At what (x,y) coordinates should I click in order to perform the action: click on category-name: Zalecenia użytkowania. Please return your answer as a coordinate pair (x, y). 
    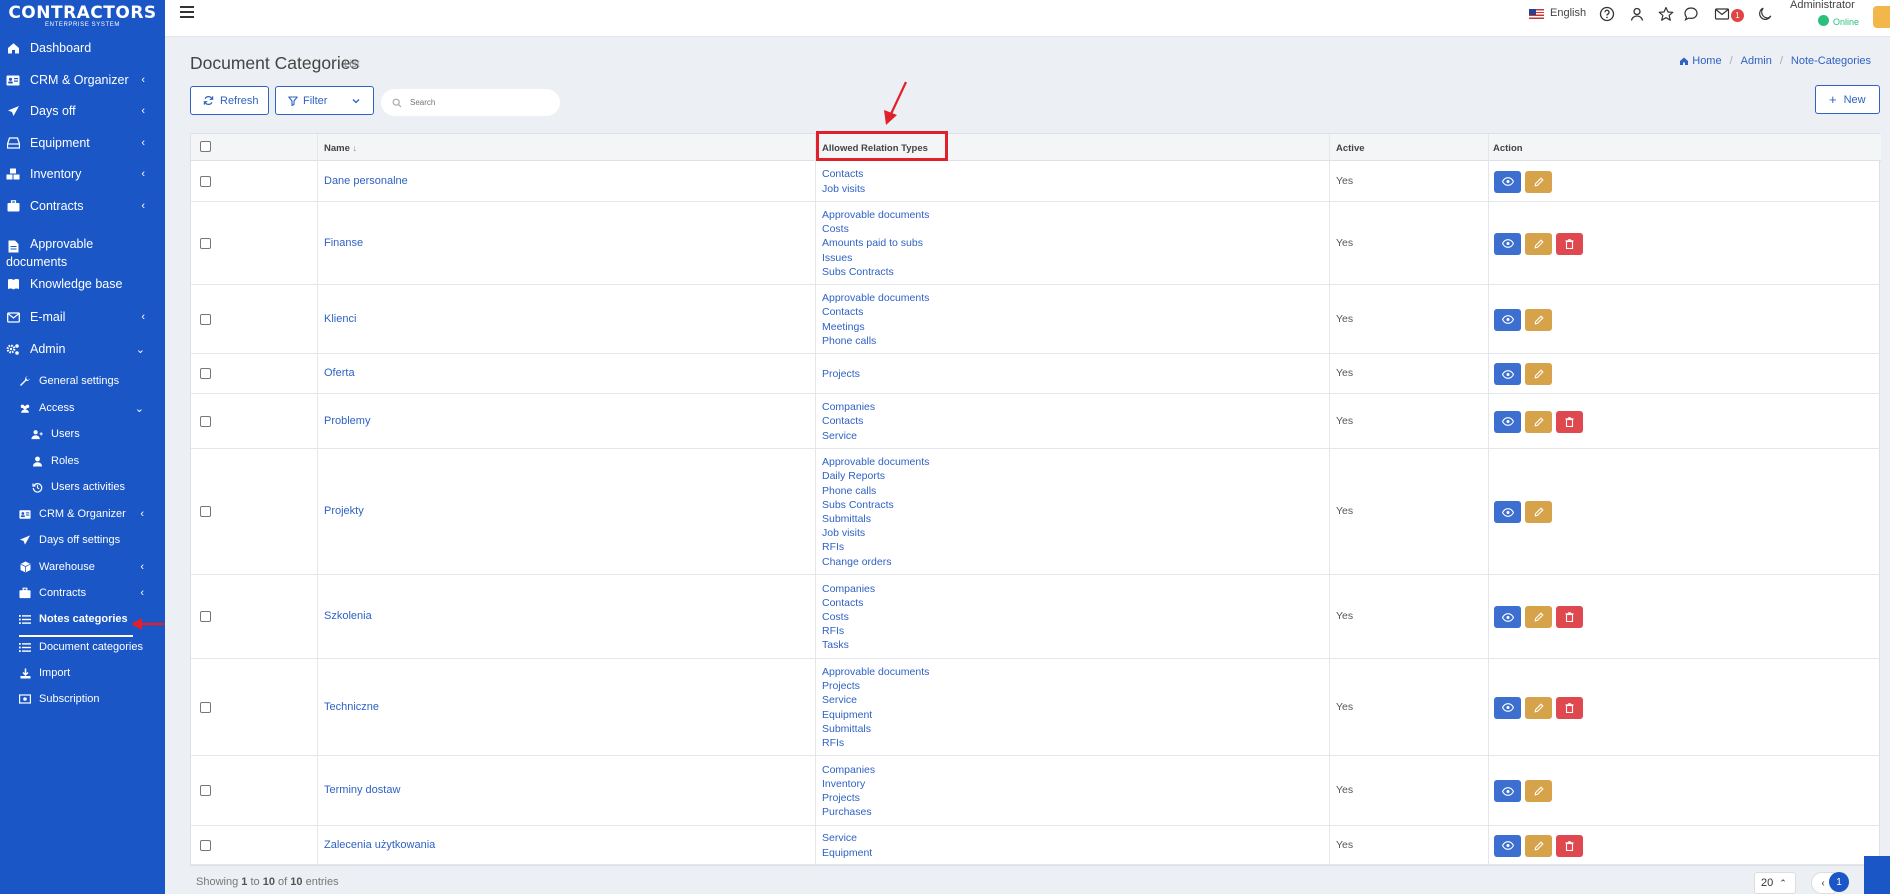
    Looking at the image, I should click on (379, 845).